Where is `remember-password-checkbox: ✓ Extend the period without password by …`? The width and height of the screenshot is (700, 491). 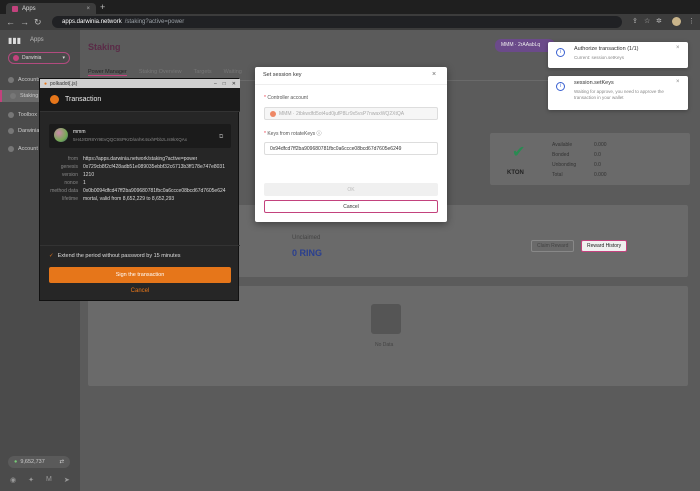 remember-password-checkbox: ✓ Extend the period without password by … is located at coordinates (115, 256).